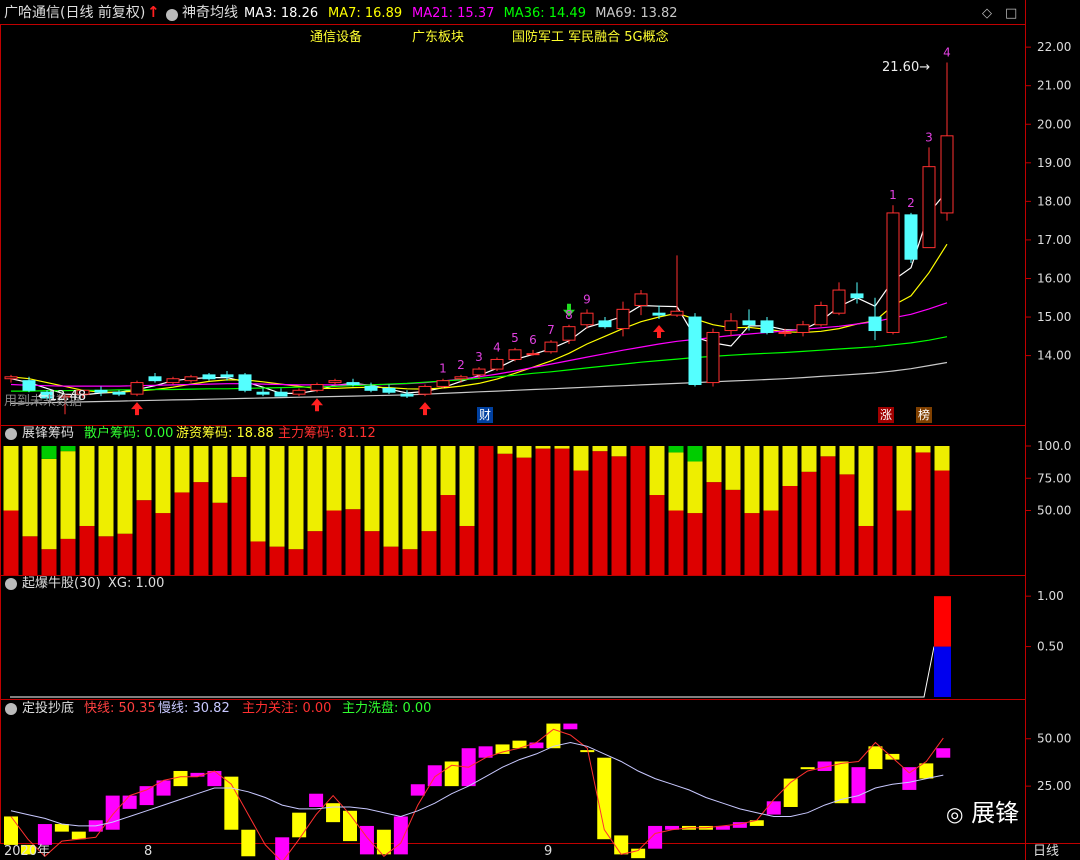 The width and height of the screenshot is (1080, 860). What do you see at coordinates (1054, 240) in the screenshot?
I see `y-tick-label: 17.00` at bounding box center [1054, 240].